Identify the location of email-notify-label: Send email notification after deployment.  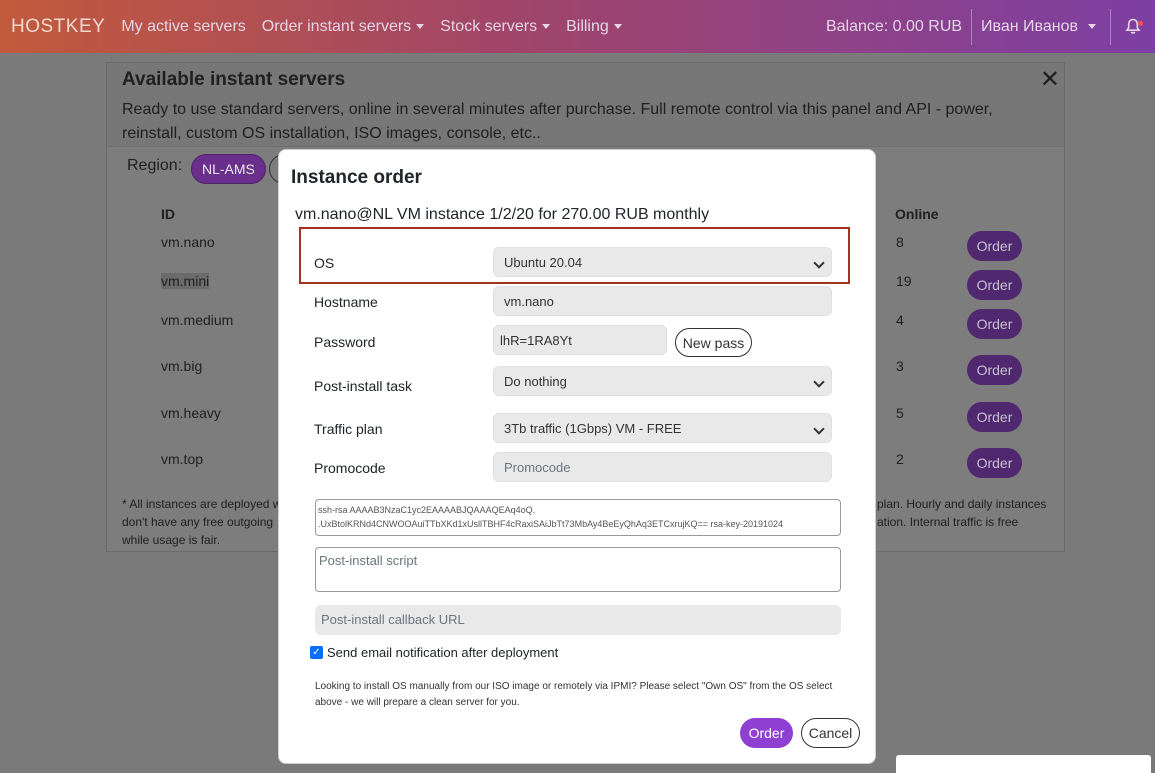
(443, 652).